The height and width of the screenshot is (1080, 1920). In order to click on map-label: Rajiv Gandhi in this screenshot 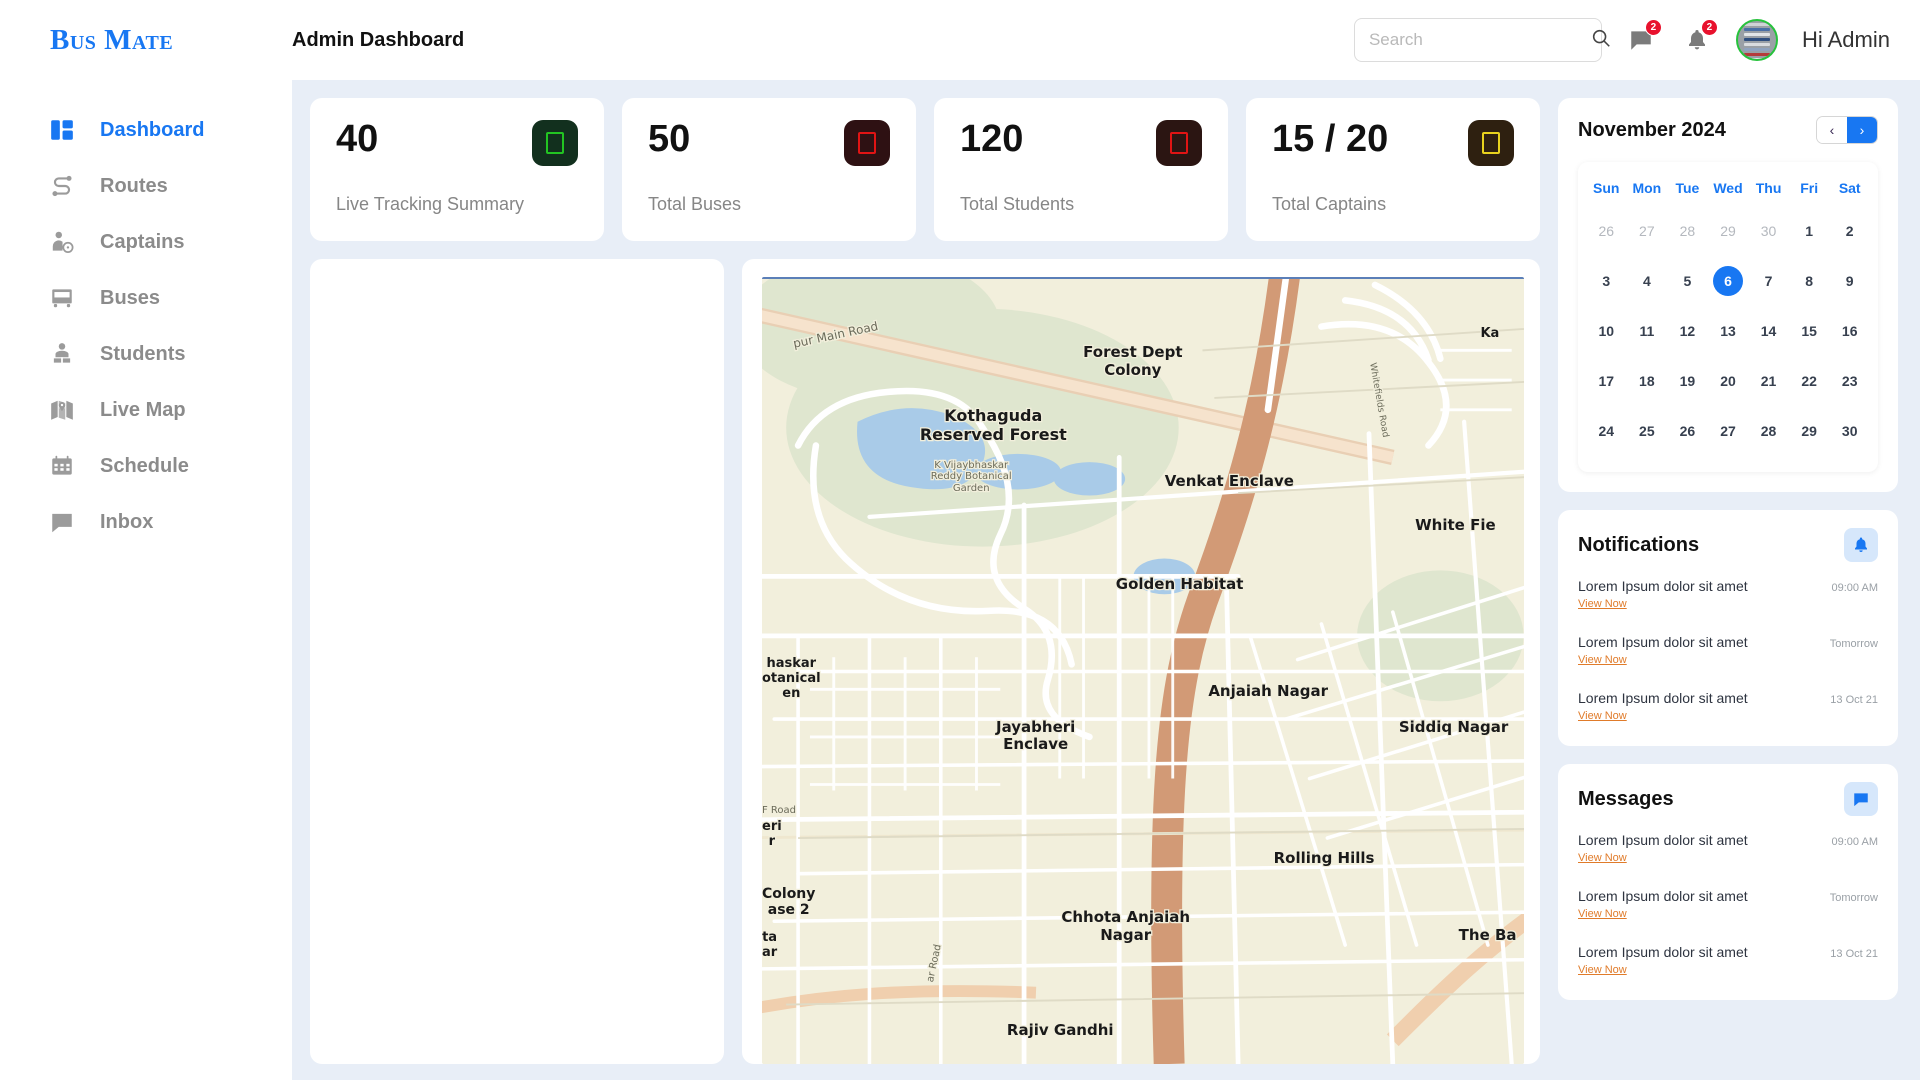, I will do `click(1060, 1030)`.